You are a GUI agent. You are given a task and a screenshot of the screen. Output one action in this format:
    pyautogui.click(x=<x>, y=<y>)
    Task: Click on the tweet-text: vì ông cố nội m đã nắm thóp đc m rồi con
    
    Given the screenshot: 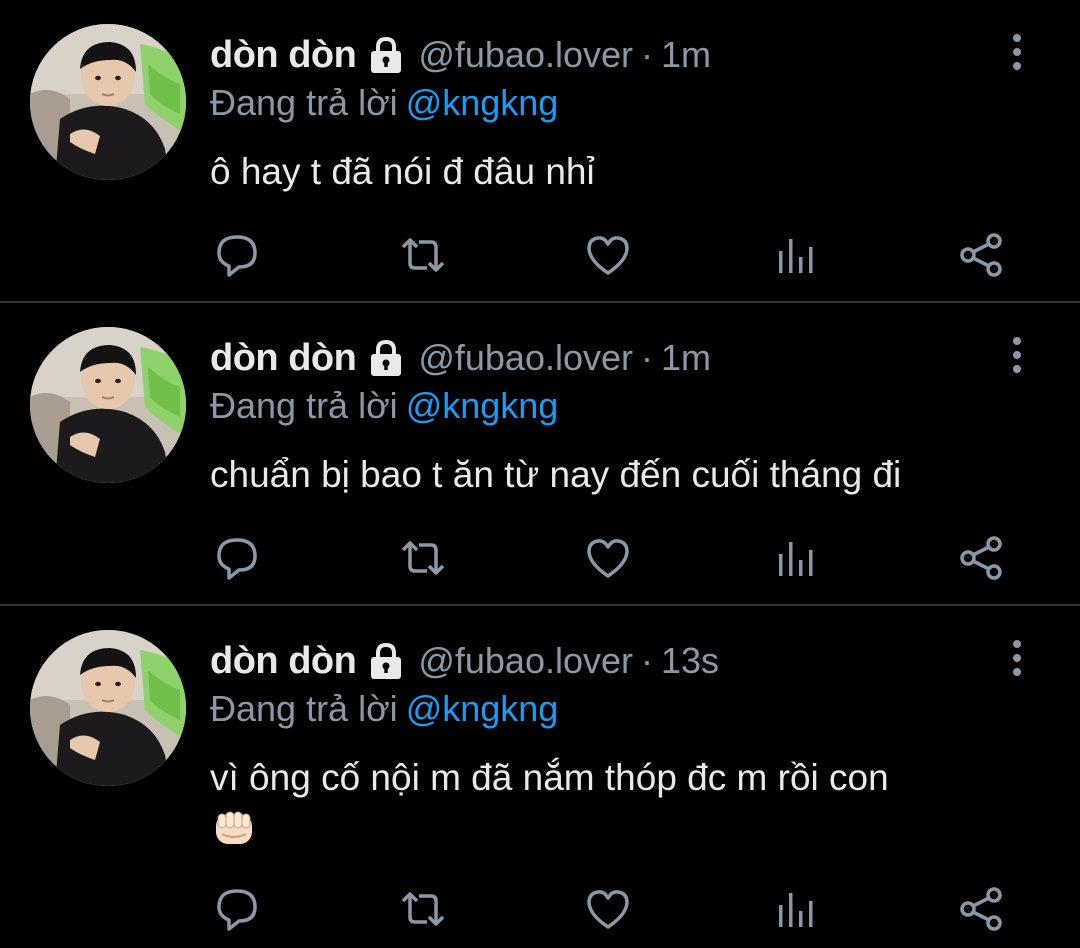 What is the action you would take?
    pyautogui.click(x=549, y=777)
    